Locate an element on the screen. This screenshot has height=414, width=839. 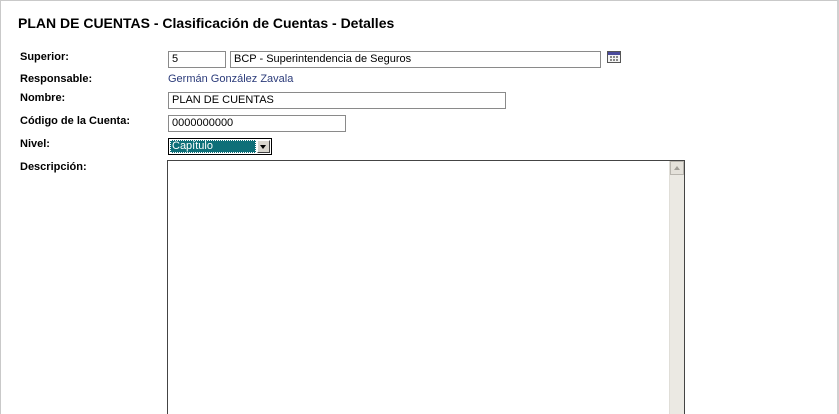
superior-code-input: 5 is located at coordinates (197, 59).